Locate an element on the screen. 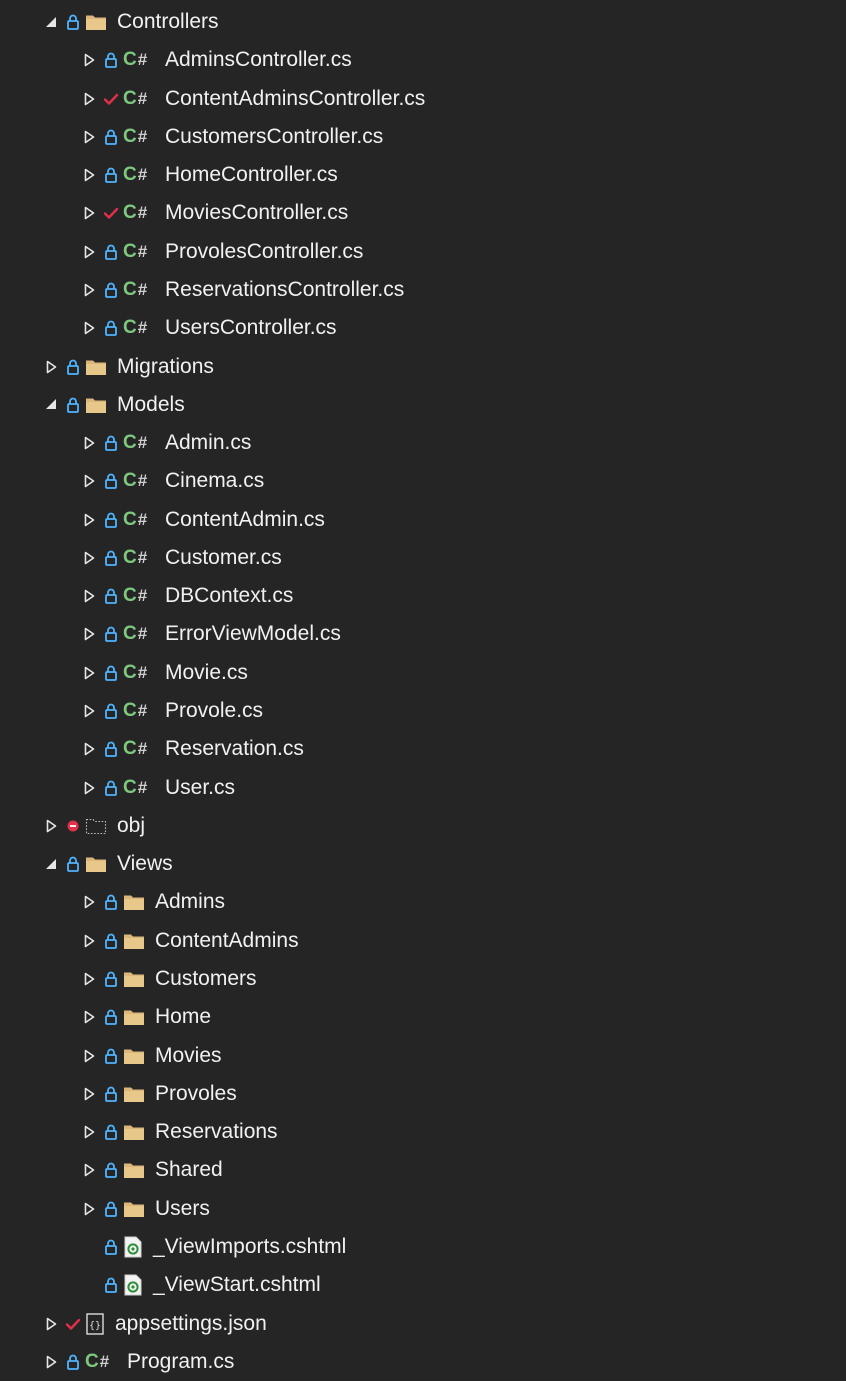  tree-item-label: ContentAdmins is located at coordinates (227, 940).